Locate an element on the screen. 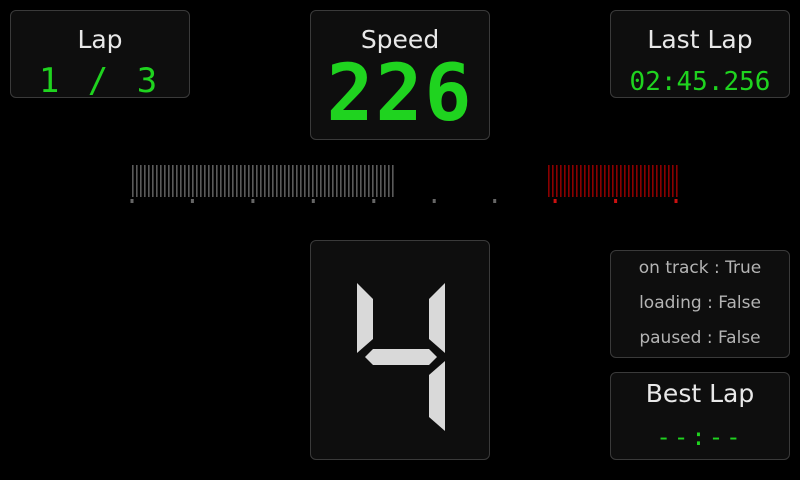 Image resolution: width=800 pixels, height=480 pixels. last-lap-panel: Last Lap 02:45.256 is located at coordinates (700, 54).